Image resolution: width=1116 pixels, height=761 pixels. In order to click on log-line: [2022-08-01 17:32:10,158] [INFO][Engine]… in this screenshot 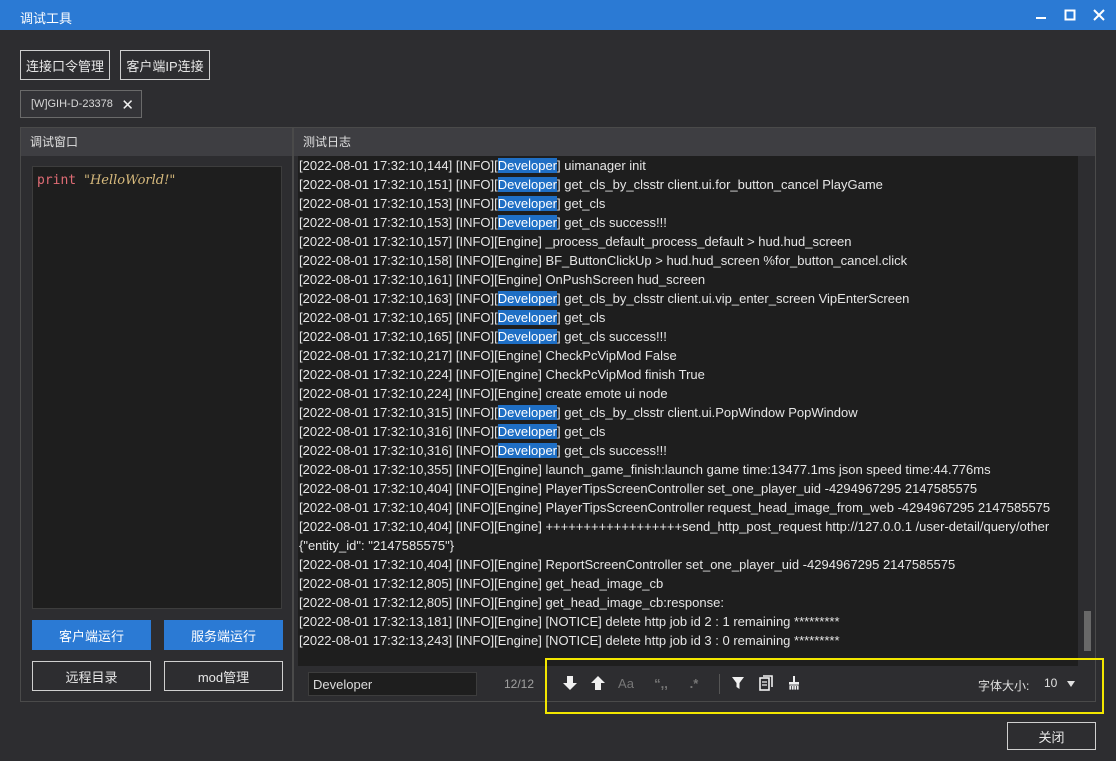, I will do `click(688, 260)`.